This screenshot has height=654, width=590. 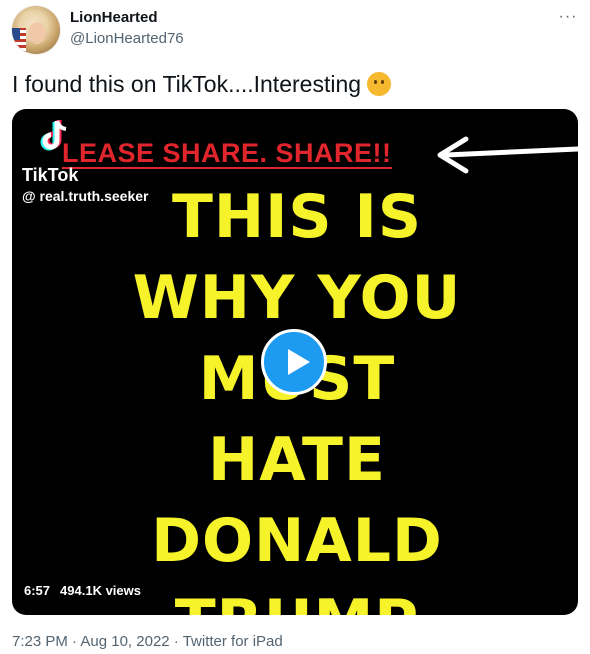 I want to click on video-stats: 6:57 494.1K views, so click(x=82, y=590).